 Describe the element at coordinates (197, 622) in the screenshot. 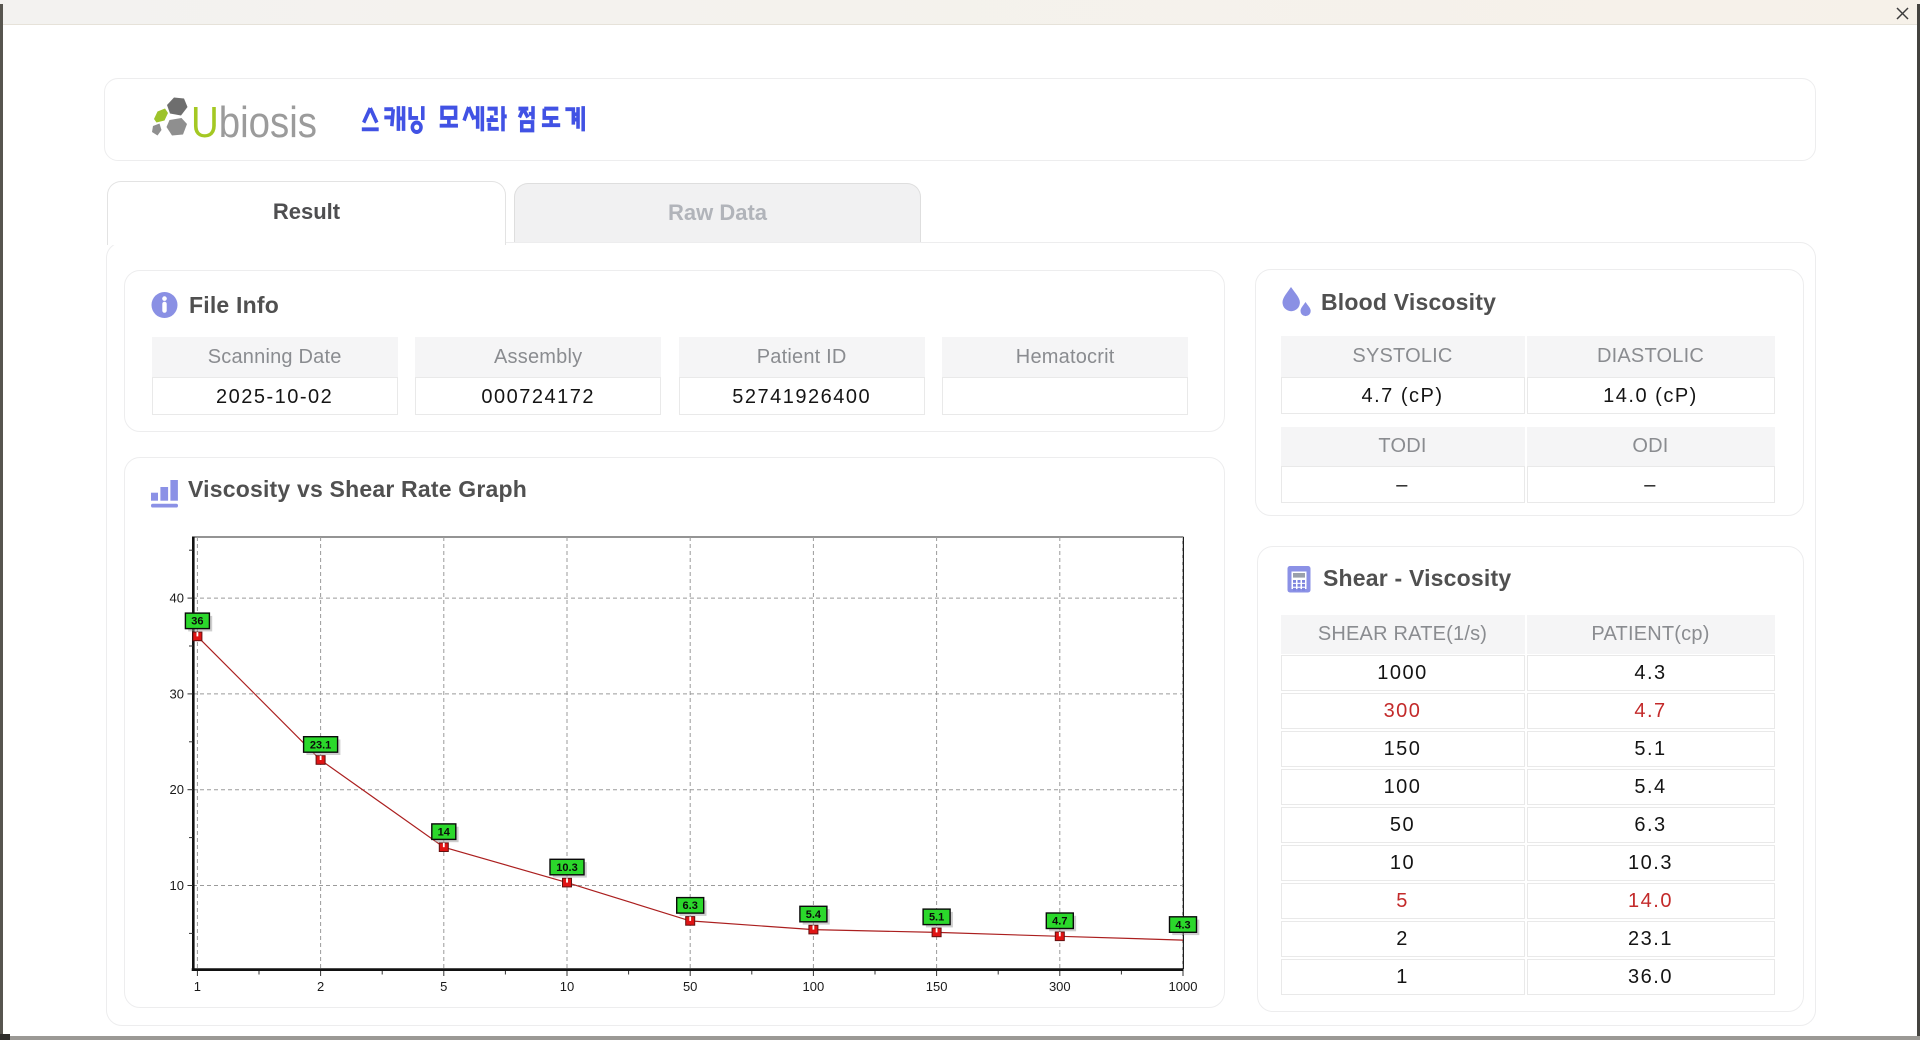

I see `svg-text: 36` at that location.